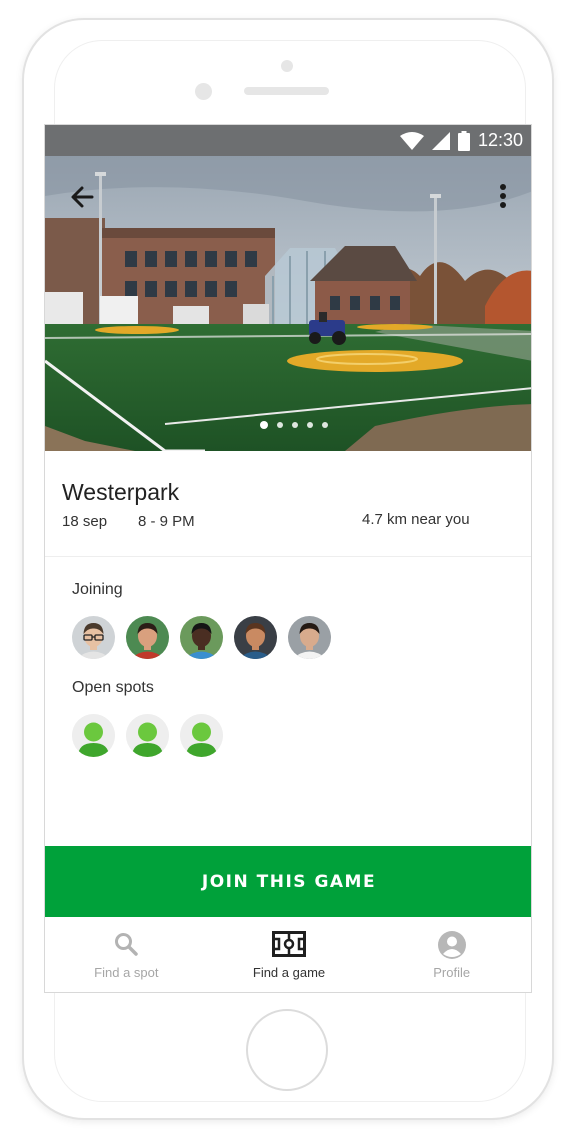 This screenshot has height=1140, width=574. Describe the element at coordinates (82, 197) in the screenshot. I see `back-arrow-icon` at that location.